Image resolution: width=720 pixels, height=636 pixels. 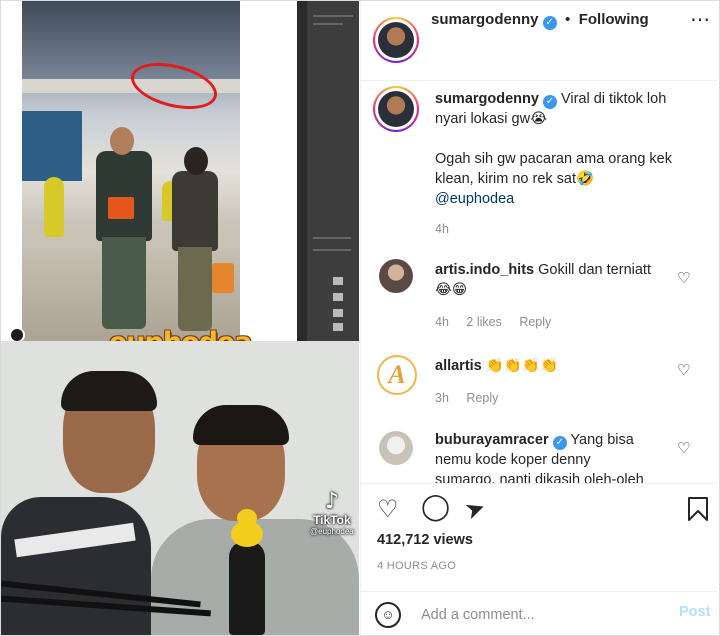 What do you see at coordinates (694, 612) in the screenshot?
I see `post-button: Post` at bounding box center [694, 612].